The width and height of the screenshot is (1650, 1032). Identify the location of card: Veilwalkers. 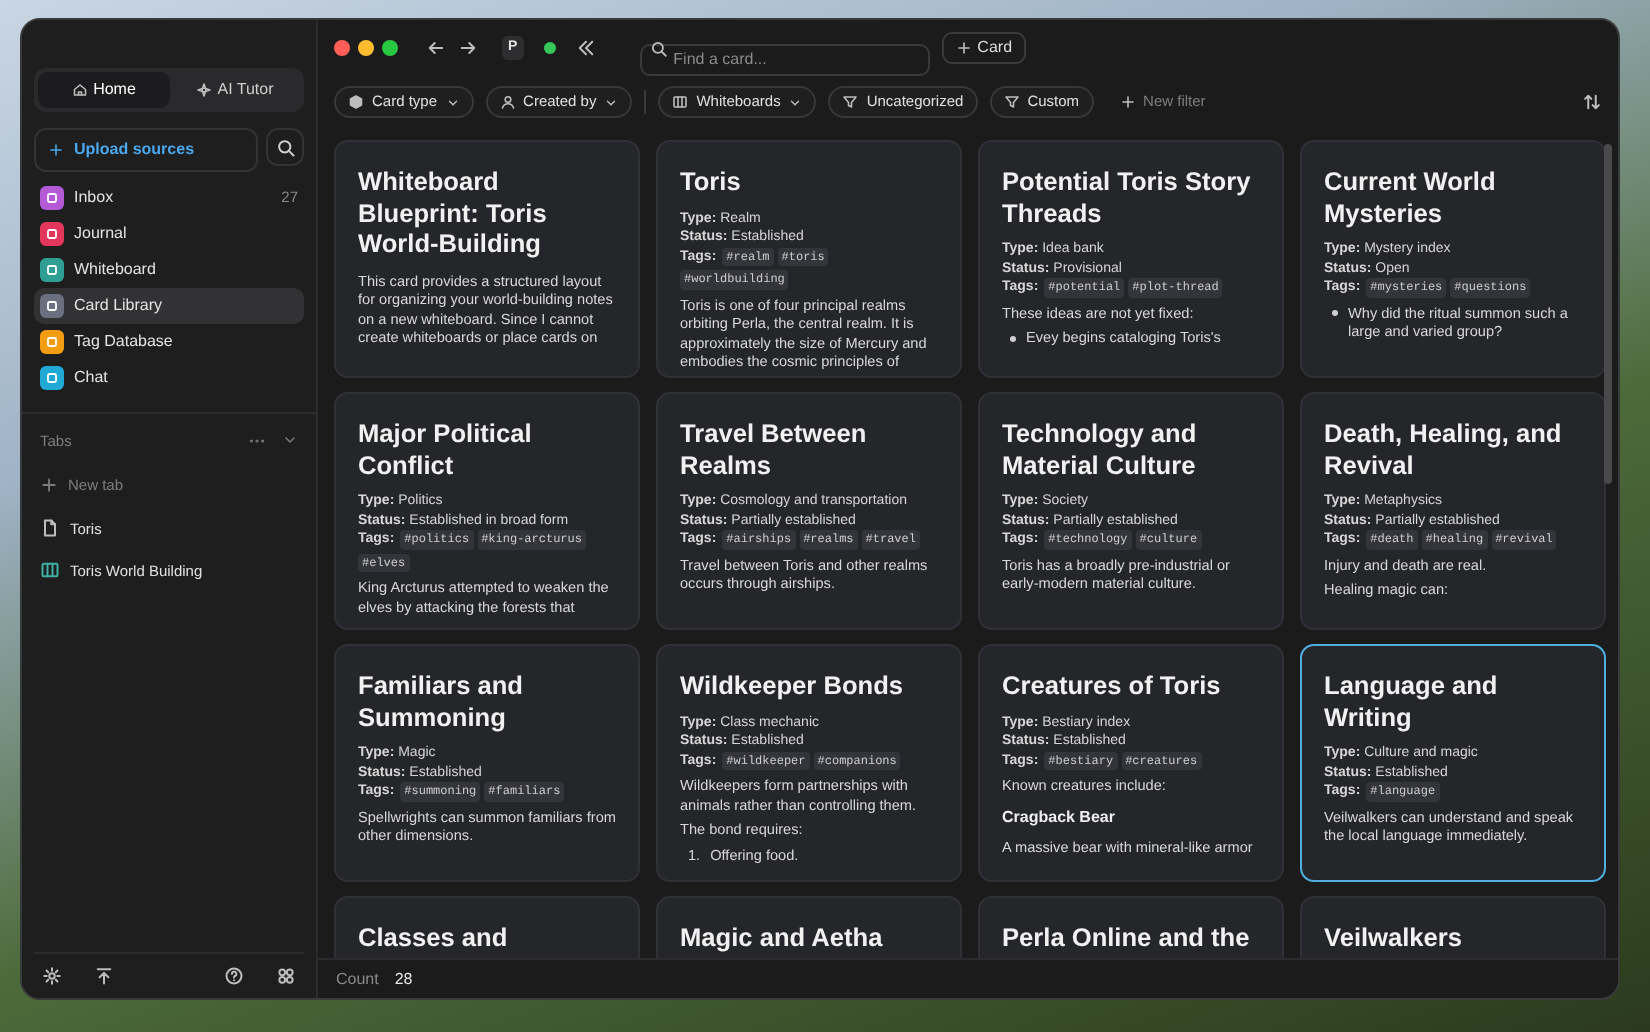
(1453, 927).